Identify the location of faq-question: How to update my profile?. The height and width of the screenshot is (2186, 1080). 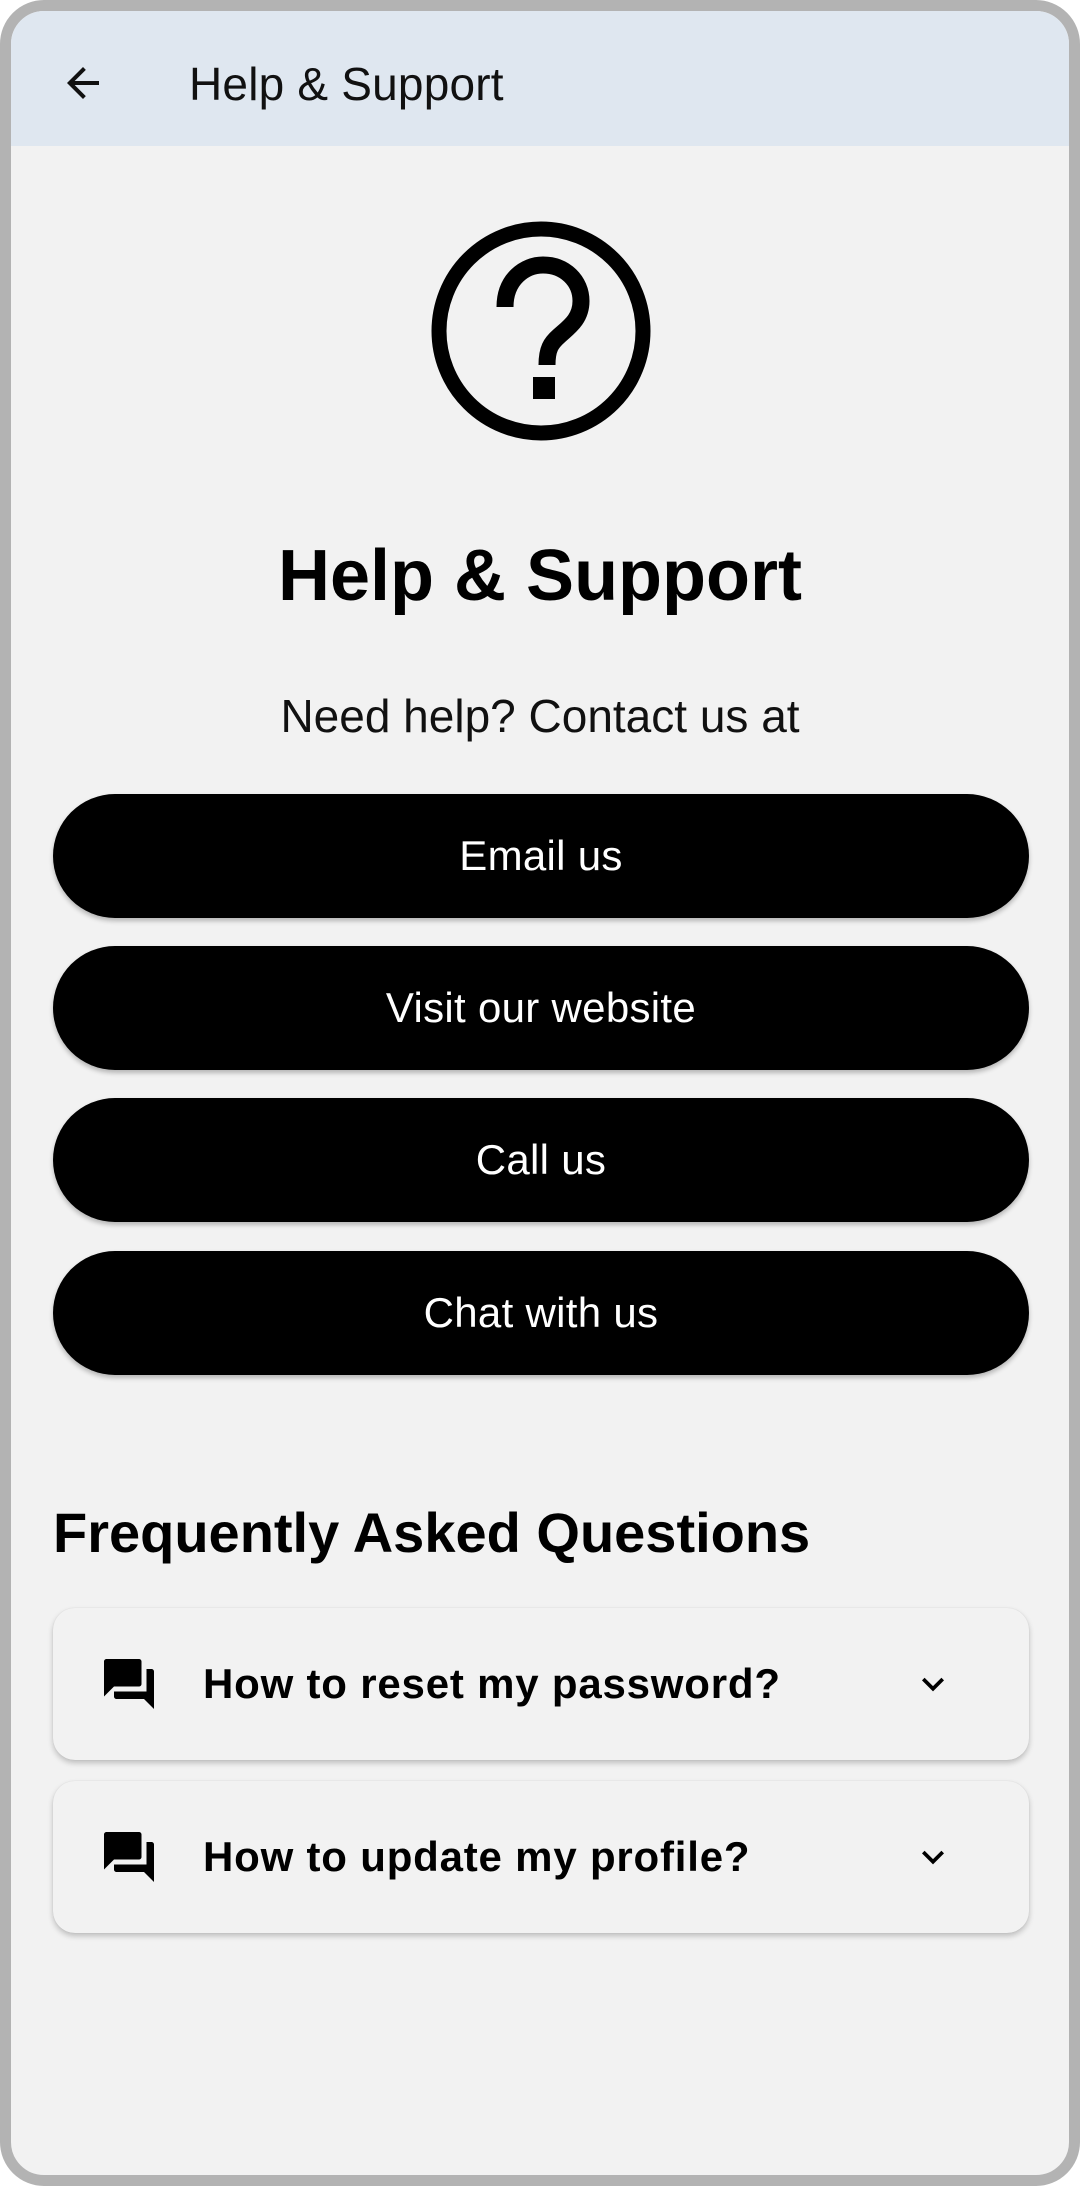
(477, 1856).